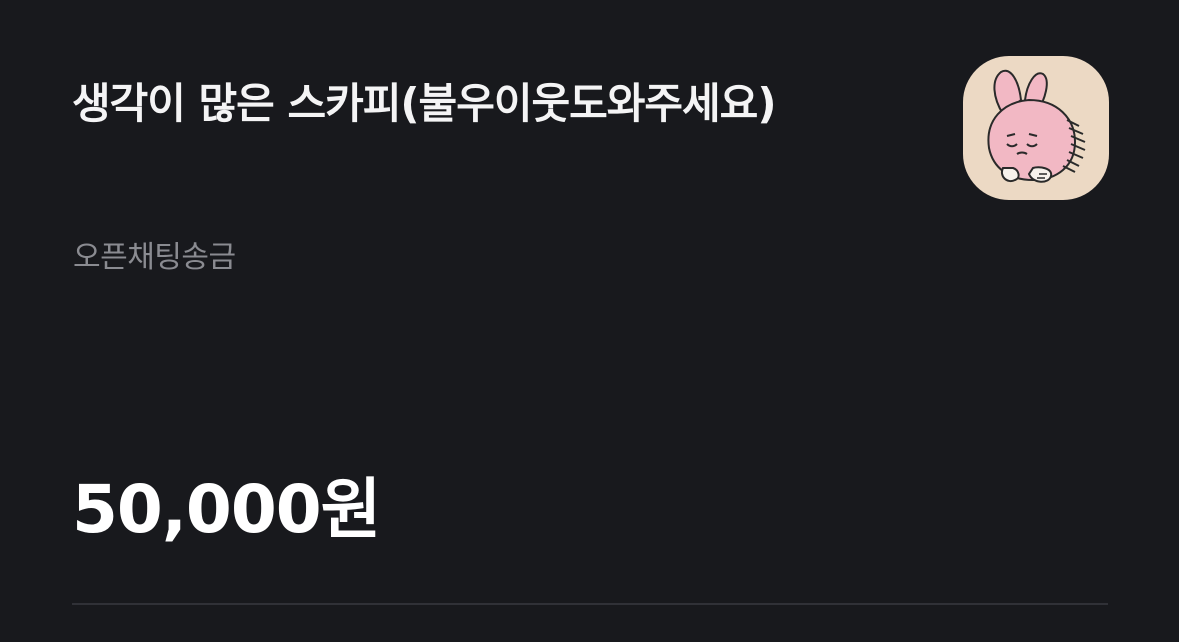 This screenshot has width=1179, height=642. I want to click on avatar, so click(1036, 128).